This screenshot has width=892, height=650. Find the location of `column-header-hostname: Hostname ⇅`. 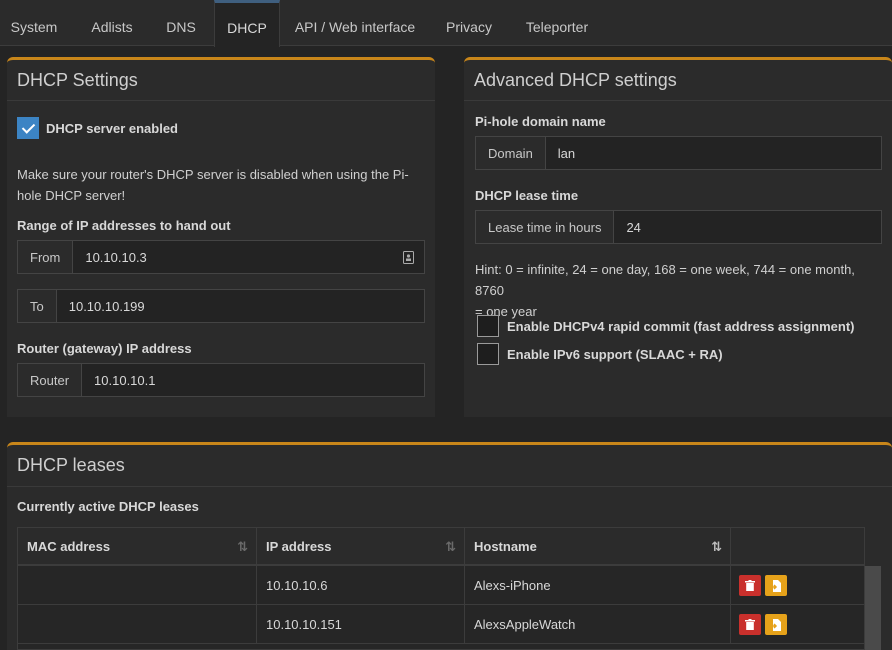

column-header-hostname: Hostname ⇅ is located at coordinates (597, 546).